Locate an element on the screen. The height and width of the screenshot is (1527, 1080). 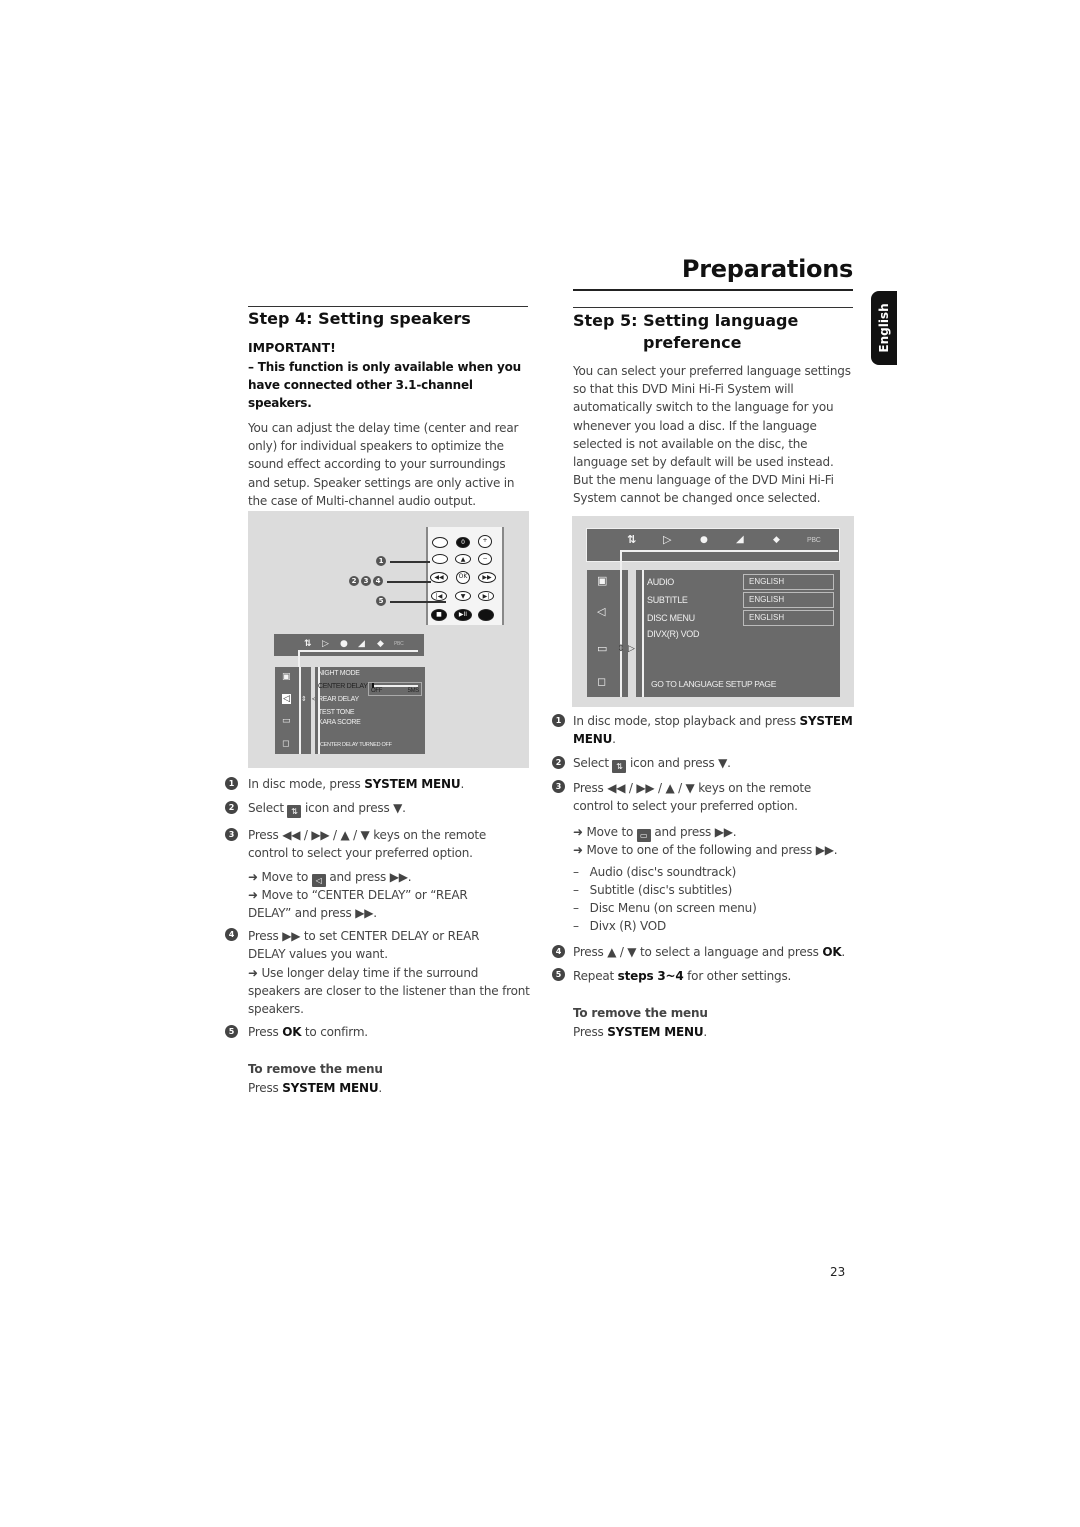
step-text: for other settings. is located at coordinates (737, 976).